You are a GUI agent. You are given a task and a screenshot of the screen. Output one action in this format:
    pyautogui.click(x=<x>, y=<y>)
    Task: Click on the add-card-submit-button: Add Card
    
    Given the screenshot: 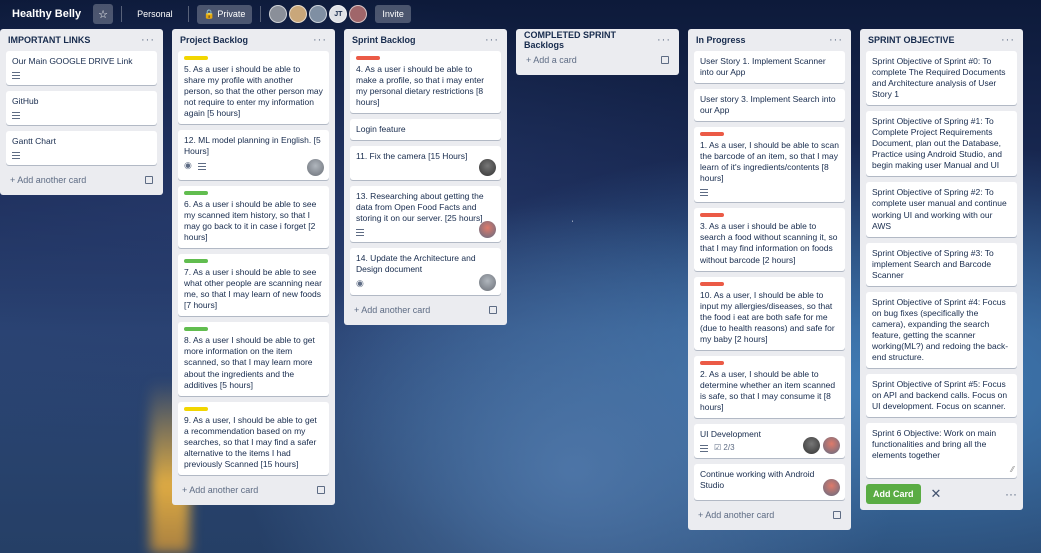 What is the action you would take?
    pyautogui.click(x=893, y=494)
    